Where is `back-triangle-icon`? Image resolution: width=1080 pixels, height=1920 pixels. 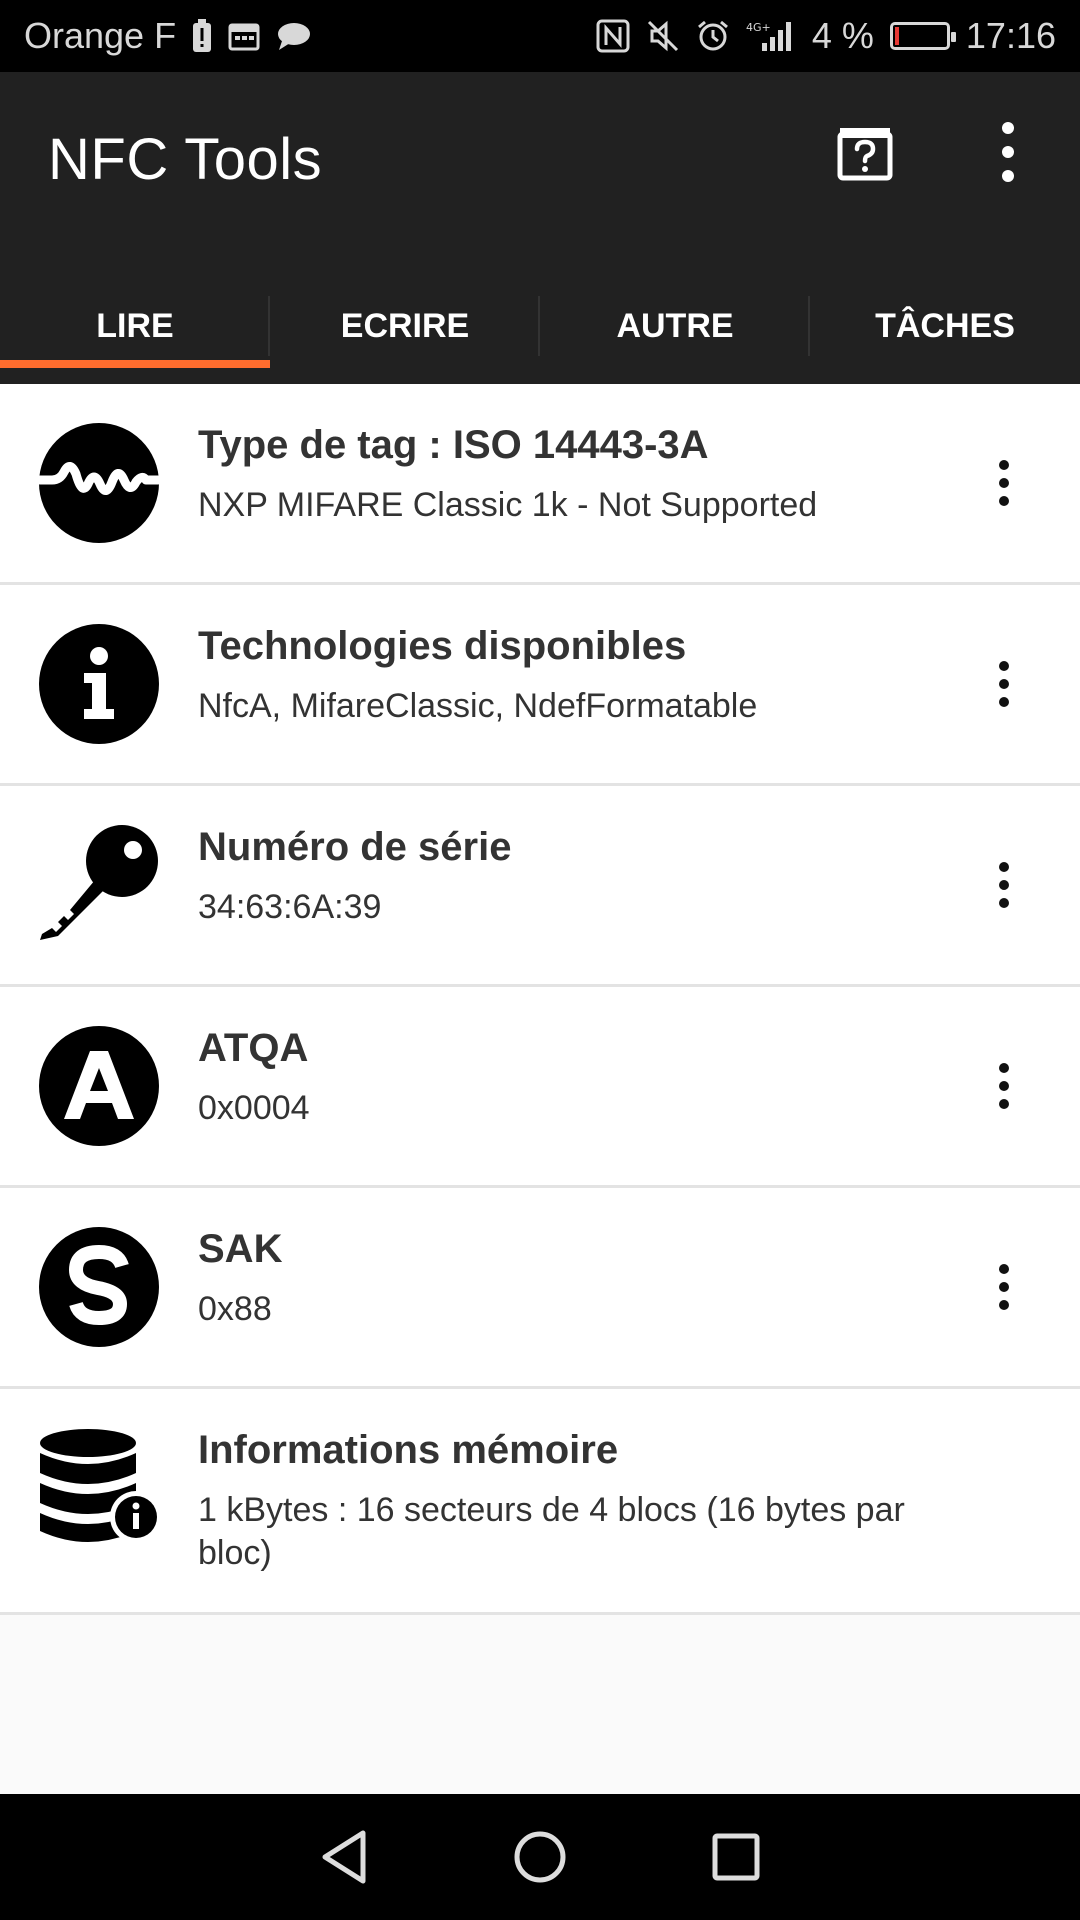 back-triangle-icon is located at coordinates (344, 1857).